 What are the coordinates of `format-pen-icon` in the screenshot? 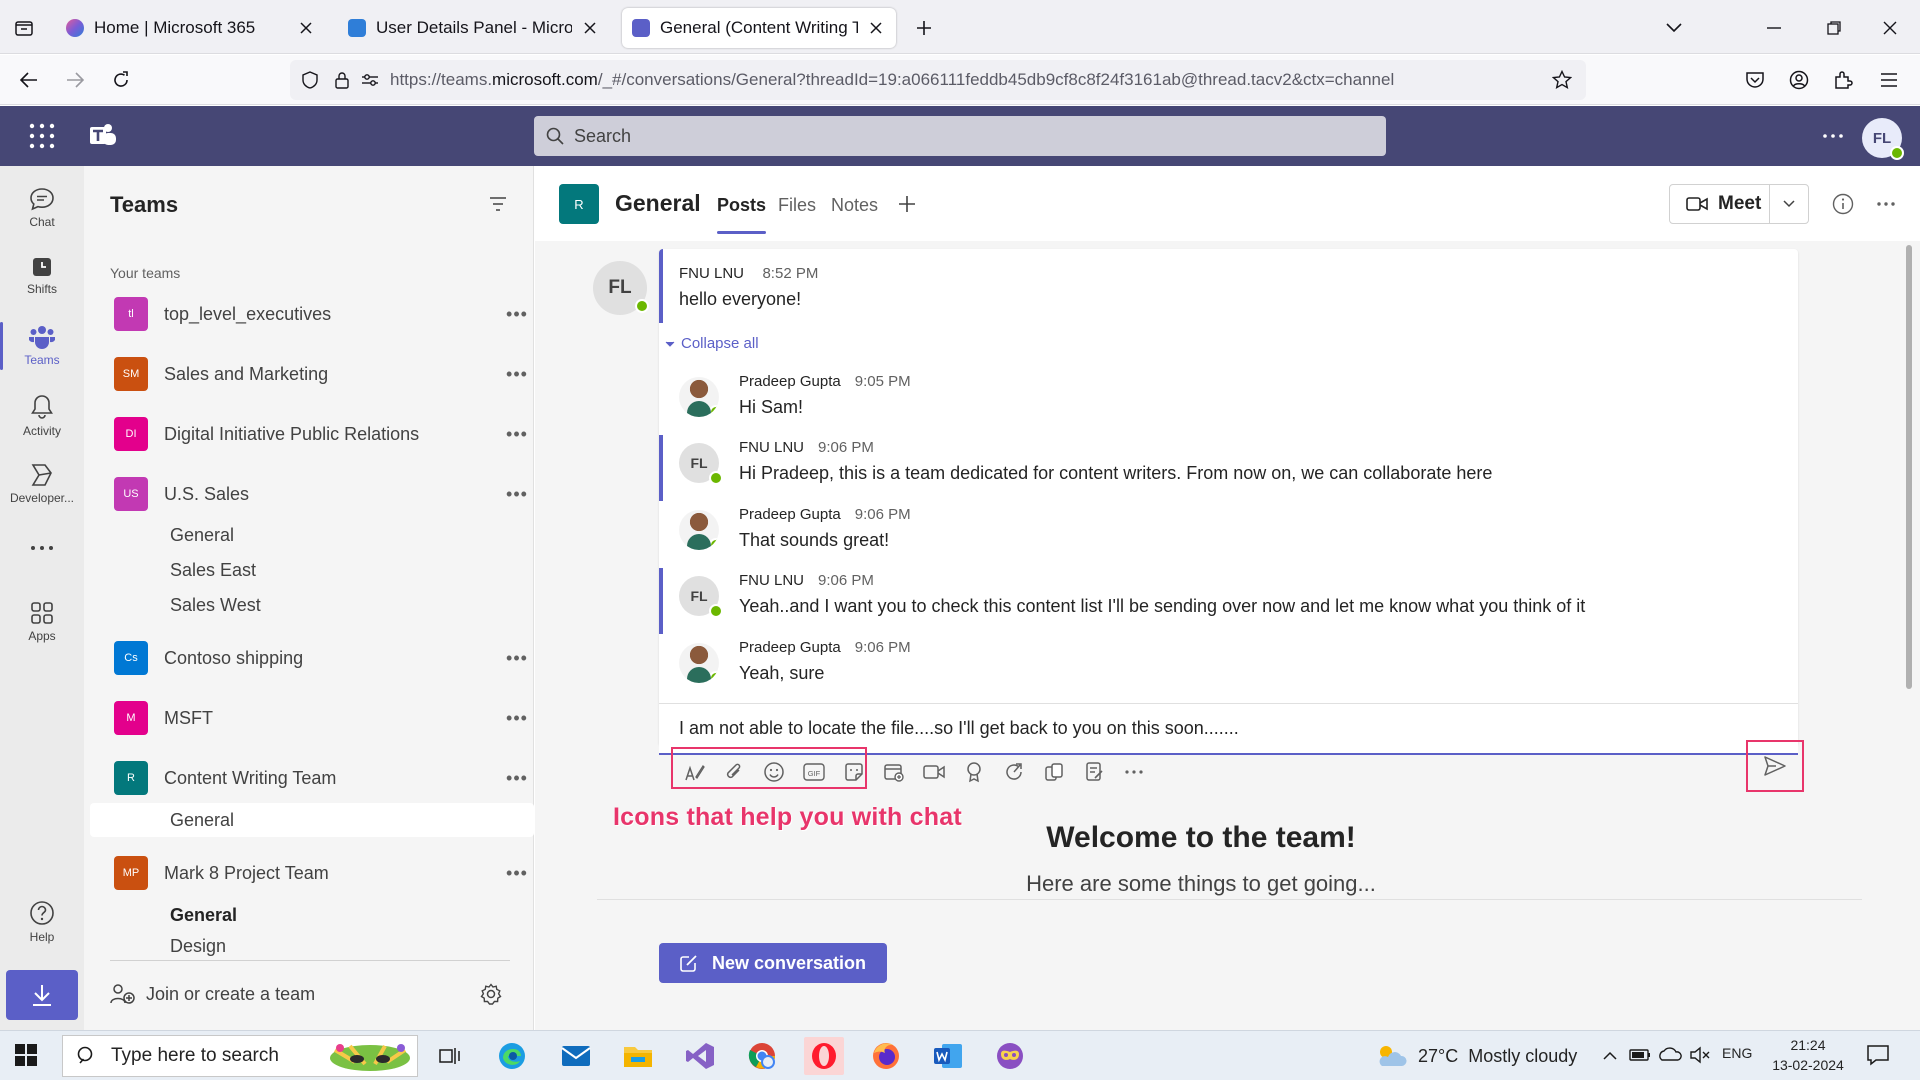 It's located at (694, 772).